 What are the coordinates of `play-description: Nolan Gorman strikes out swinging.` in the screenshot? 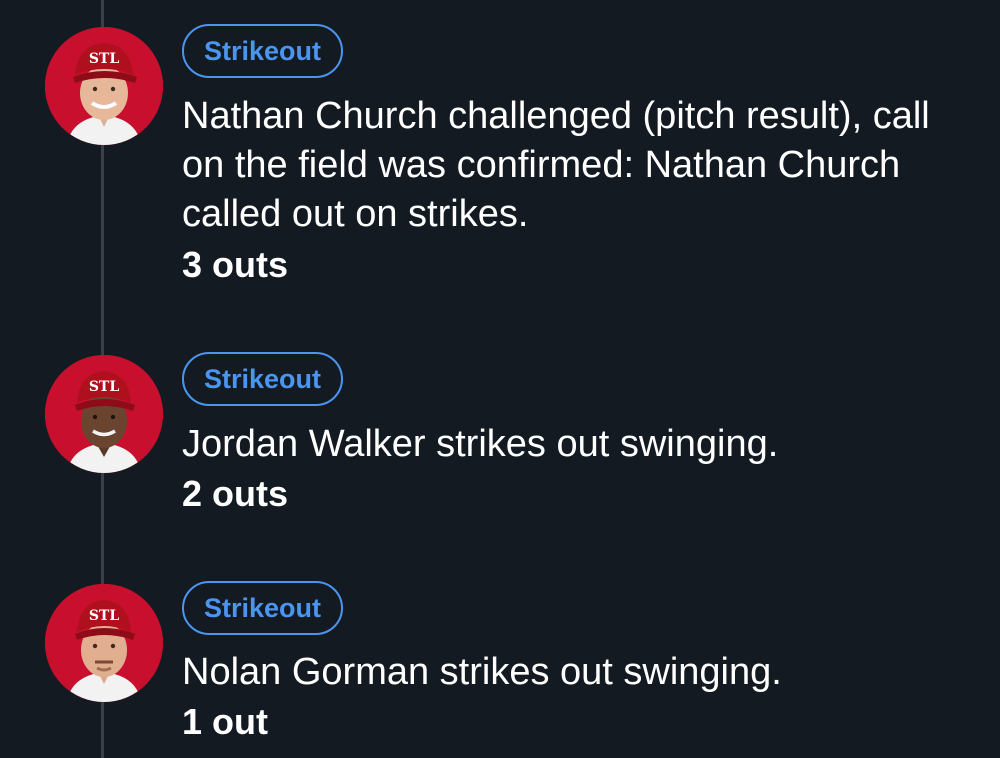 It's located at (482, 672).